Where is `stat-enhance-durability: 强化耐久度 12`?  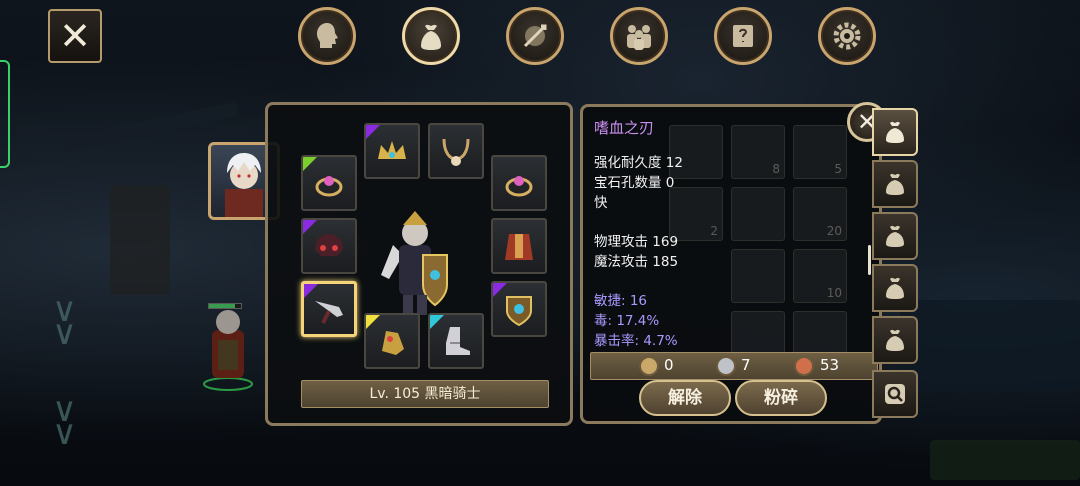
stat-enhance-durability: 强化耐久度 12 is located at coordinates (638, 163).